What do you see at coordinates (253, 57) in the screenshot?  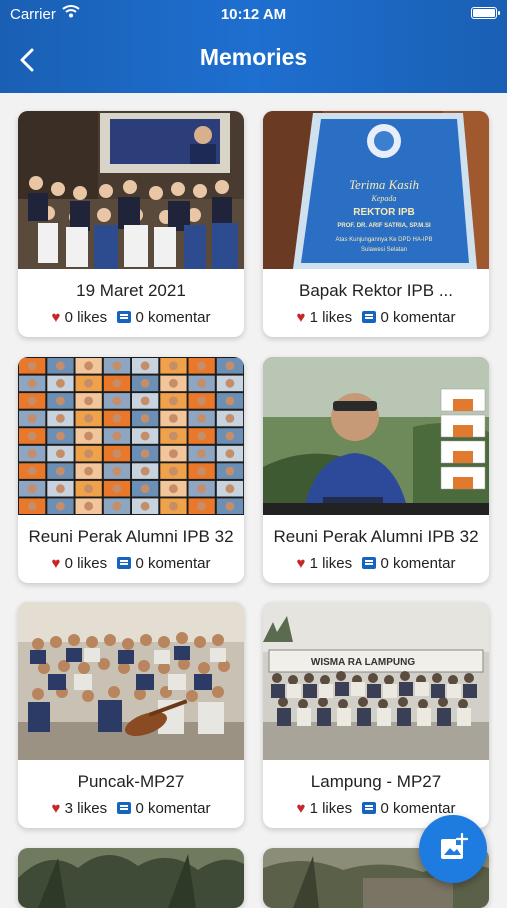 I see `page-title: Memories` at bounding box center [253, 57].